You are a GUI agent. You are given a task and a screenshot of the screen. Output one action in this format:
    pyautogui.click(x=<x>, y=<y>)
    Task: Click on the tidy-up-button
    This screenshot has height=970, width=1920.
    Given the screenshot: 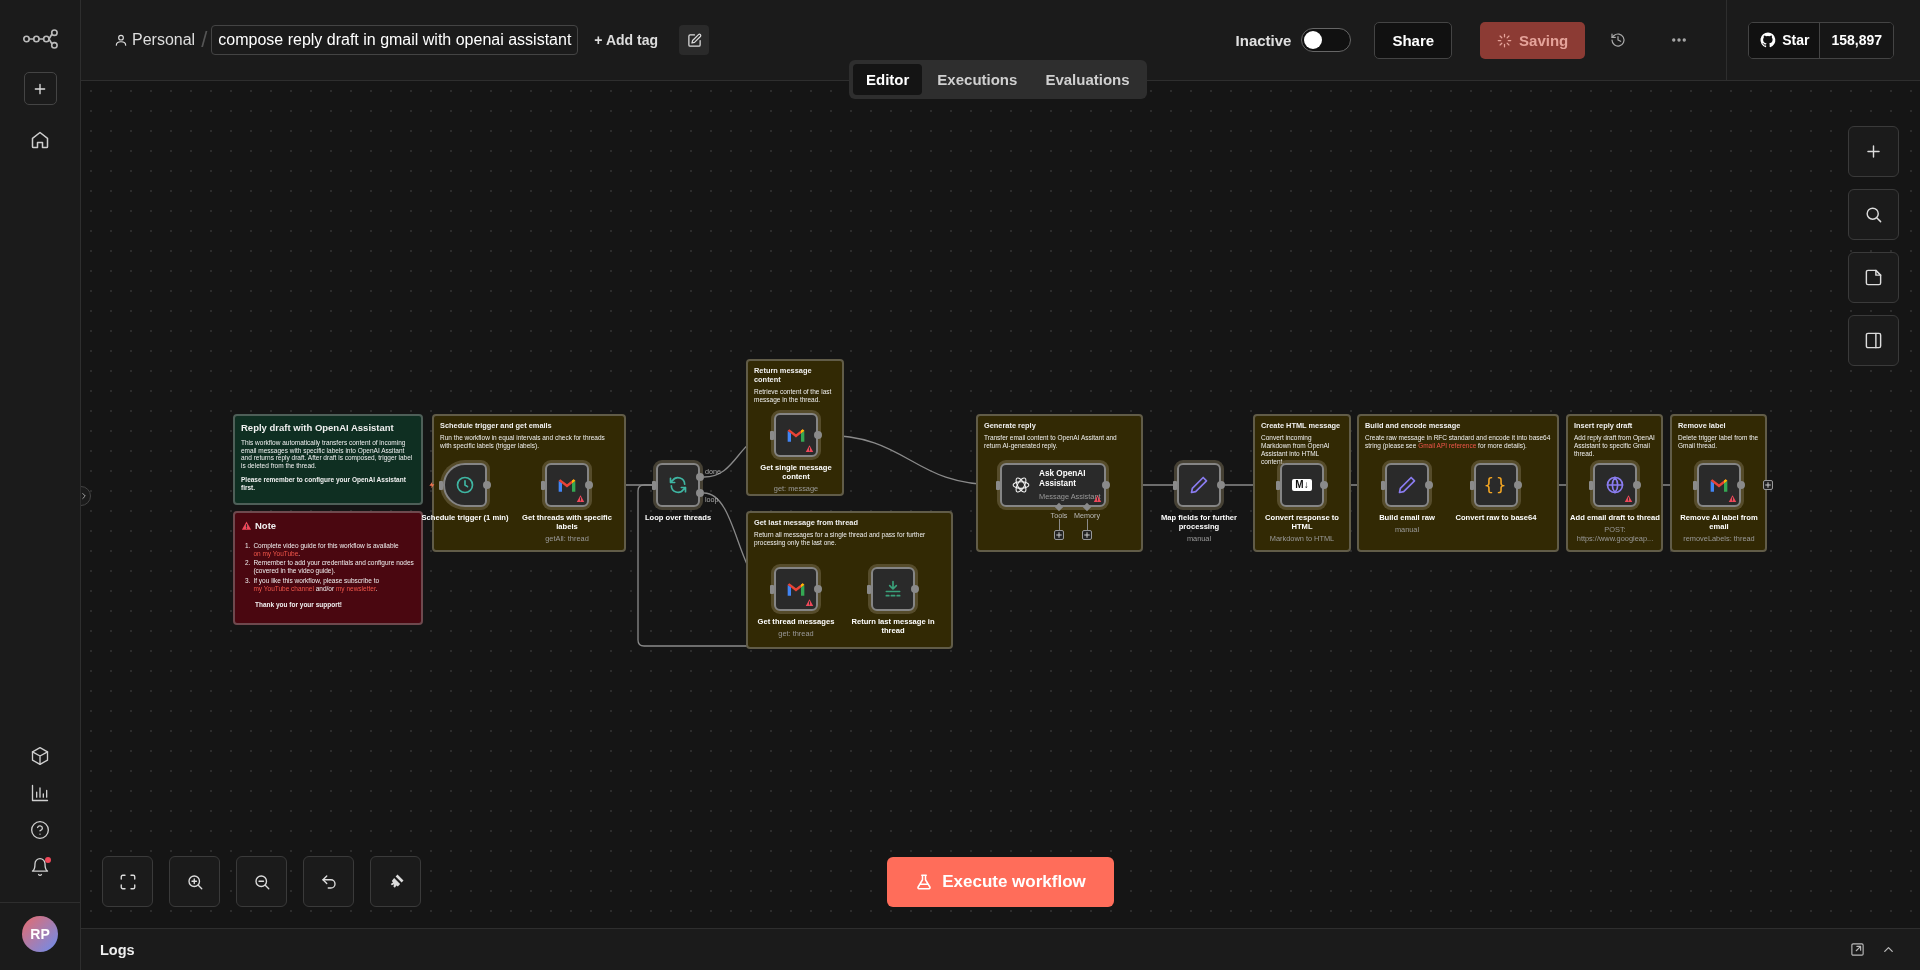 What is the action you would take?
    pyautogui.click(x=395, y=881)
    